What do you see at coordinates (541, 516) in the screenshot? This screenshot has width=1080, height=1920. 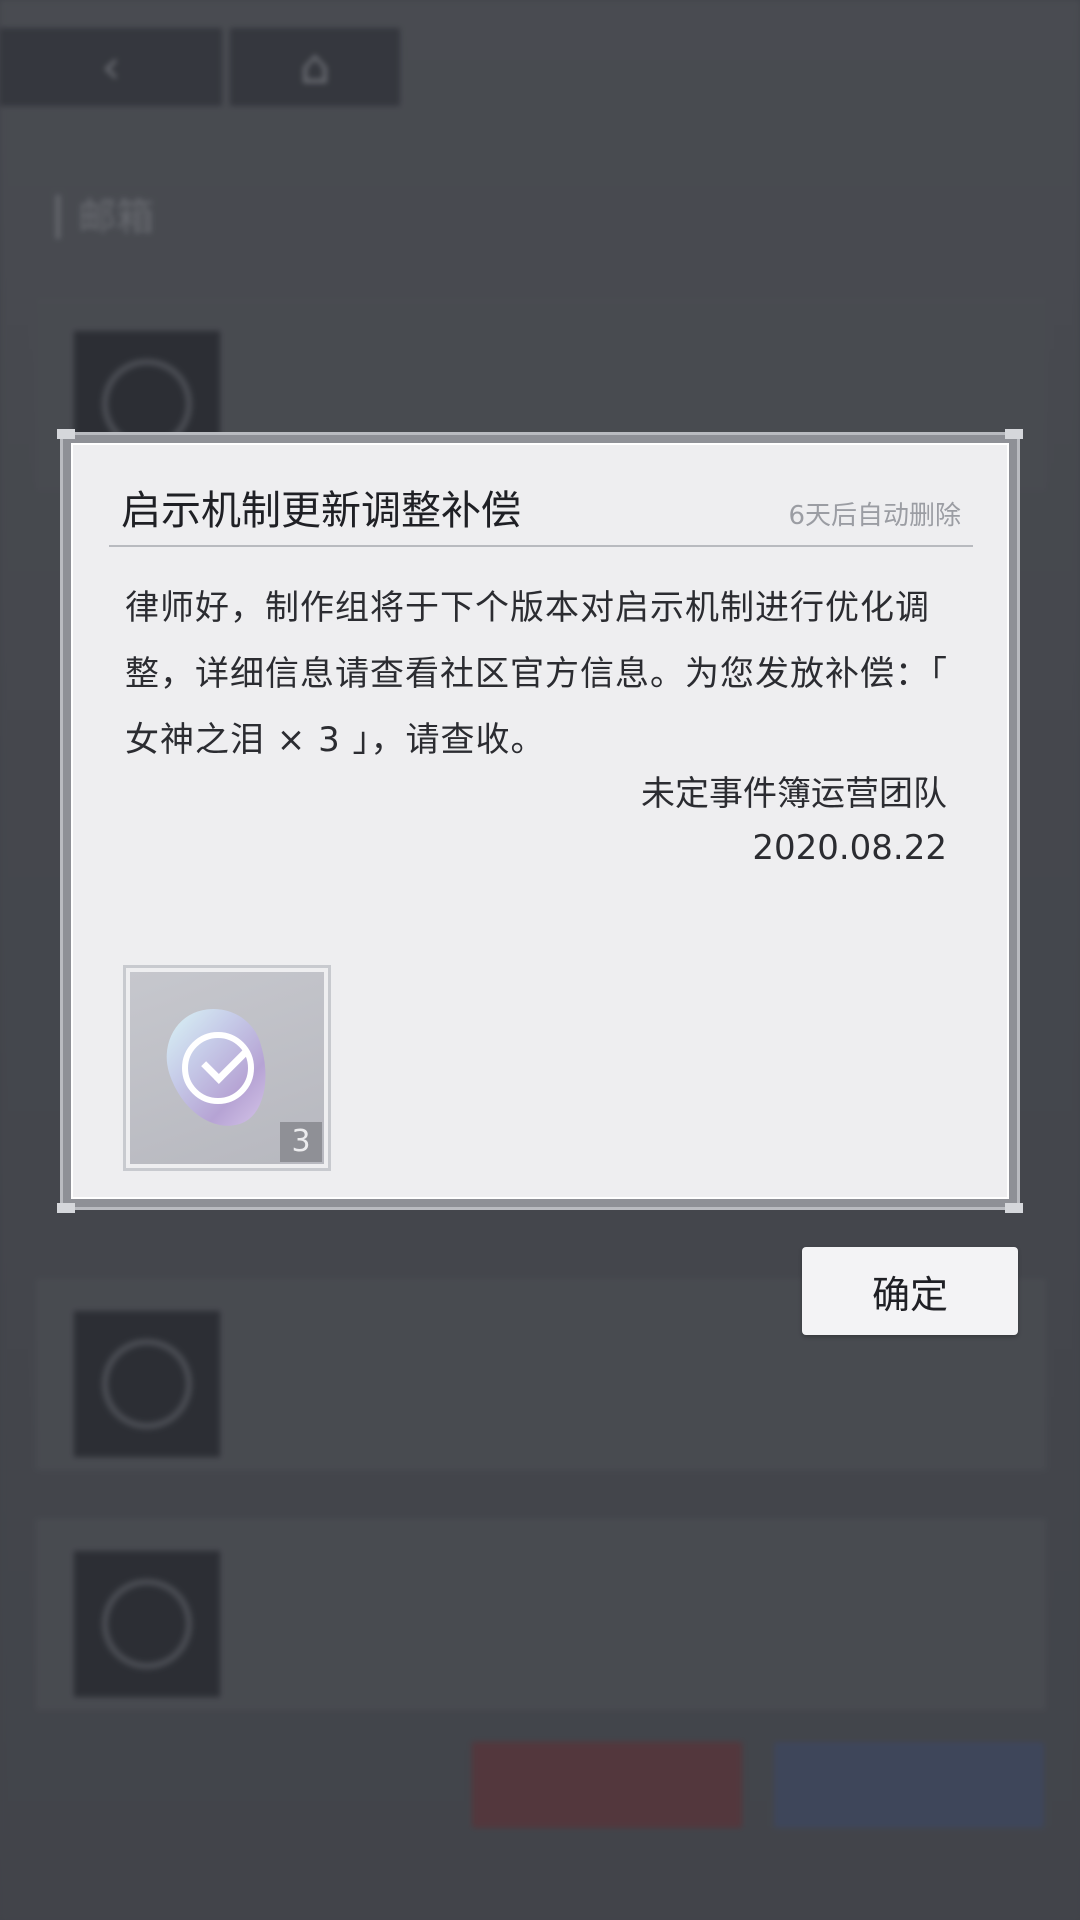 I see `dialog-header: 启示机制更新调整补偿 6天后自动删除` at bounding box center [541, 516].